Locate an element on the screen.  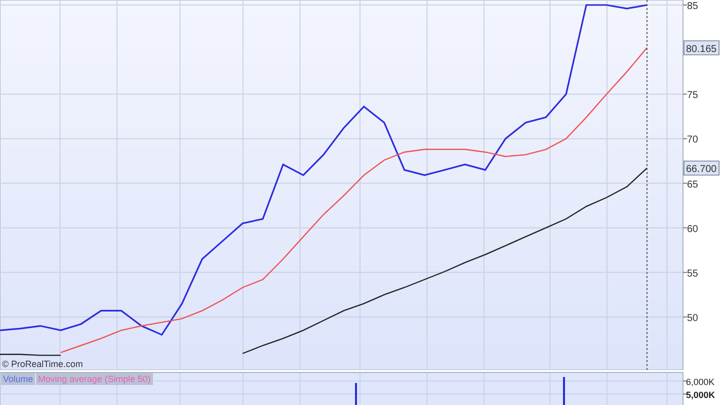
axis-tick-label: 5,000K is located at coordinates (701, 395).